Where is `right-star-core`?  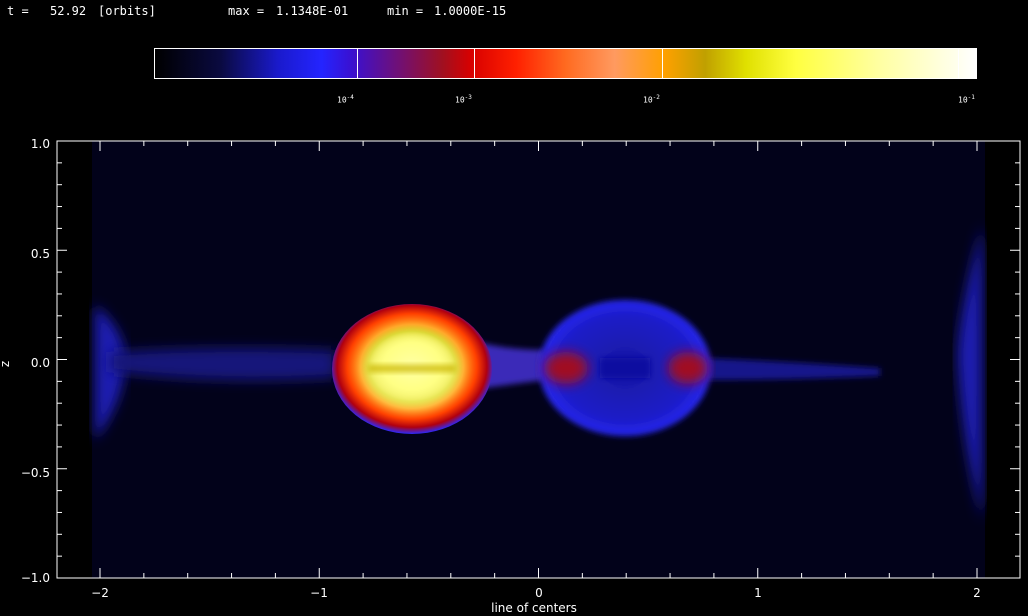
right-star-core is located at coordinates (625, 368).